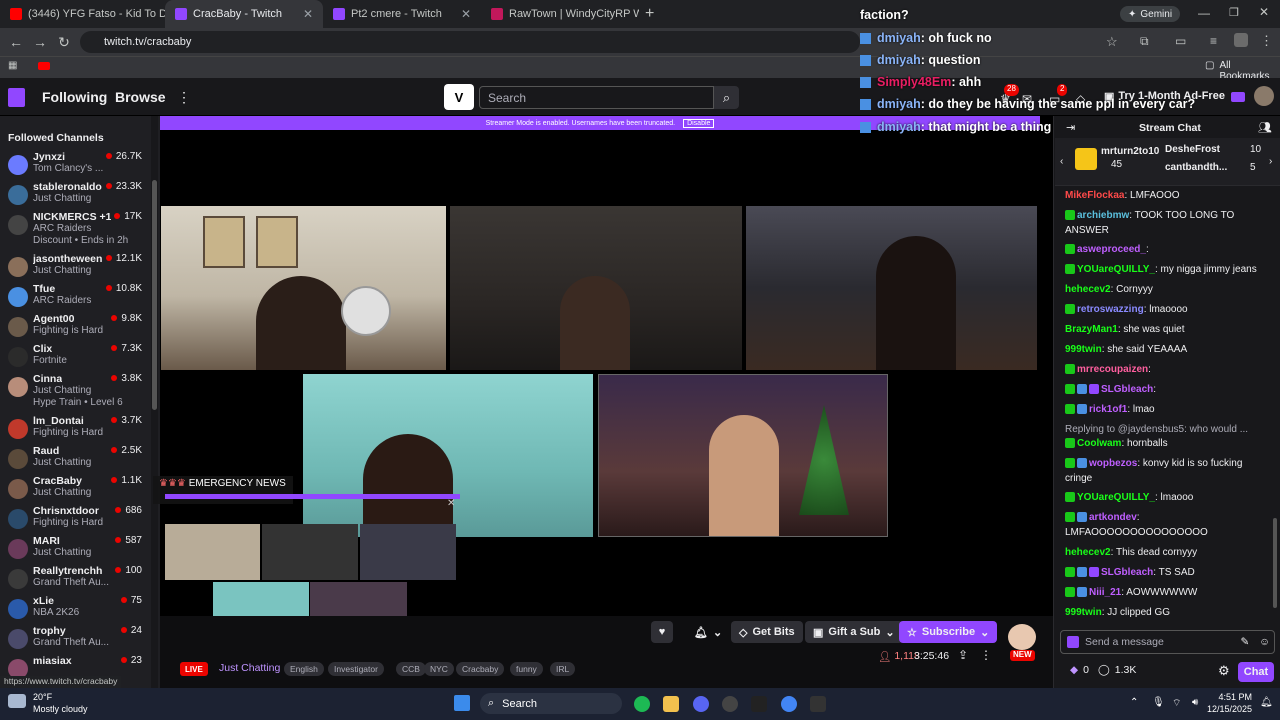 This screenshot has width=1280, height=720. What do you see at coordinates (1270, 161) in the screenshot?
I see `next-arrow-icon: ›` at bounding box center [1270, 161].